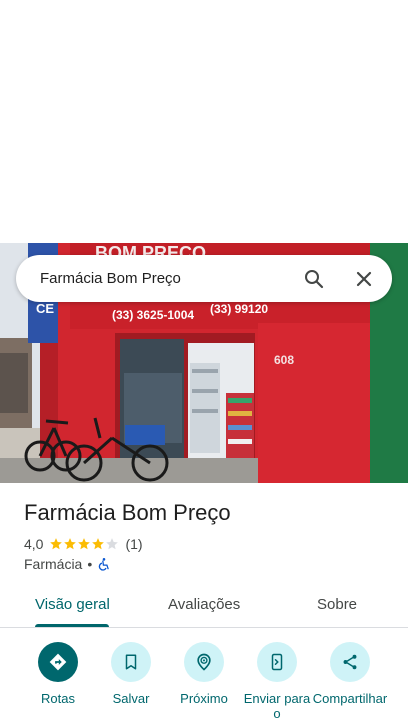 Image resolution: width=408 pixels, height=726 pixels. Describe the element at coordinates (204, 662) in the screenshot. I see `nearby-icon` at that location.